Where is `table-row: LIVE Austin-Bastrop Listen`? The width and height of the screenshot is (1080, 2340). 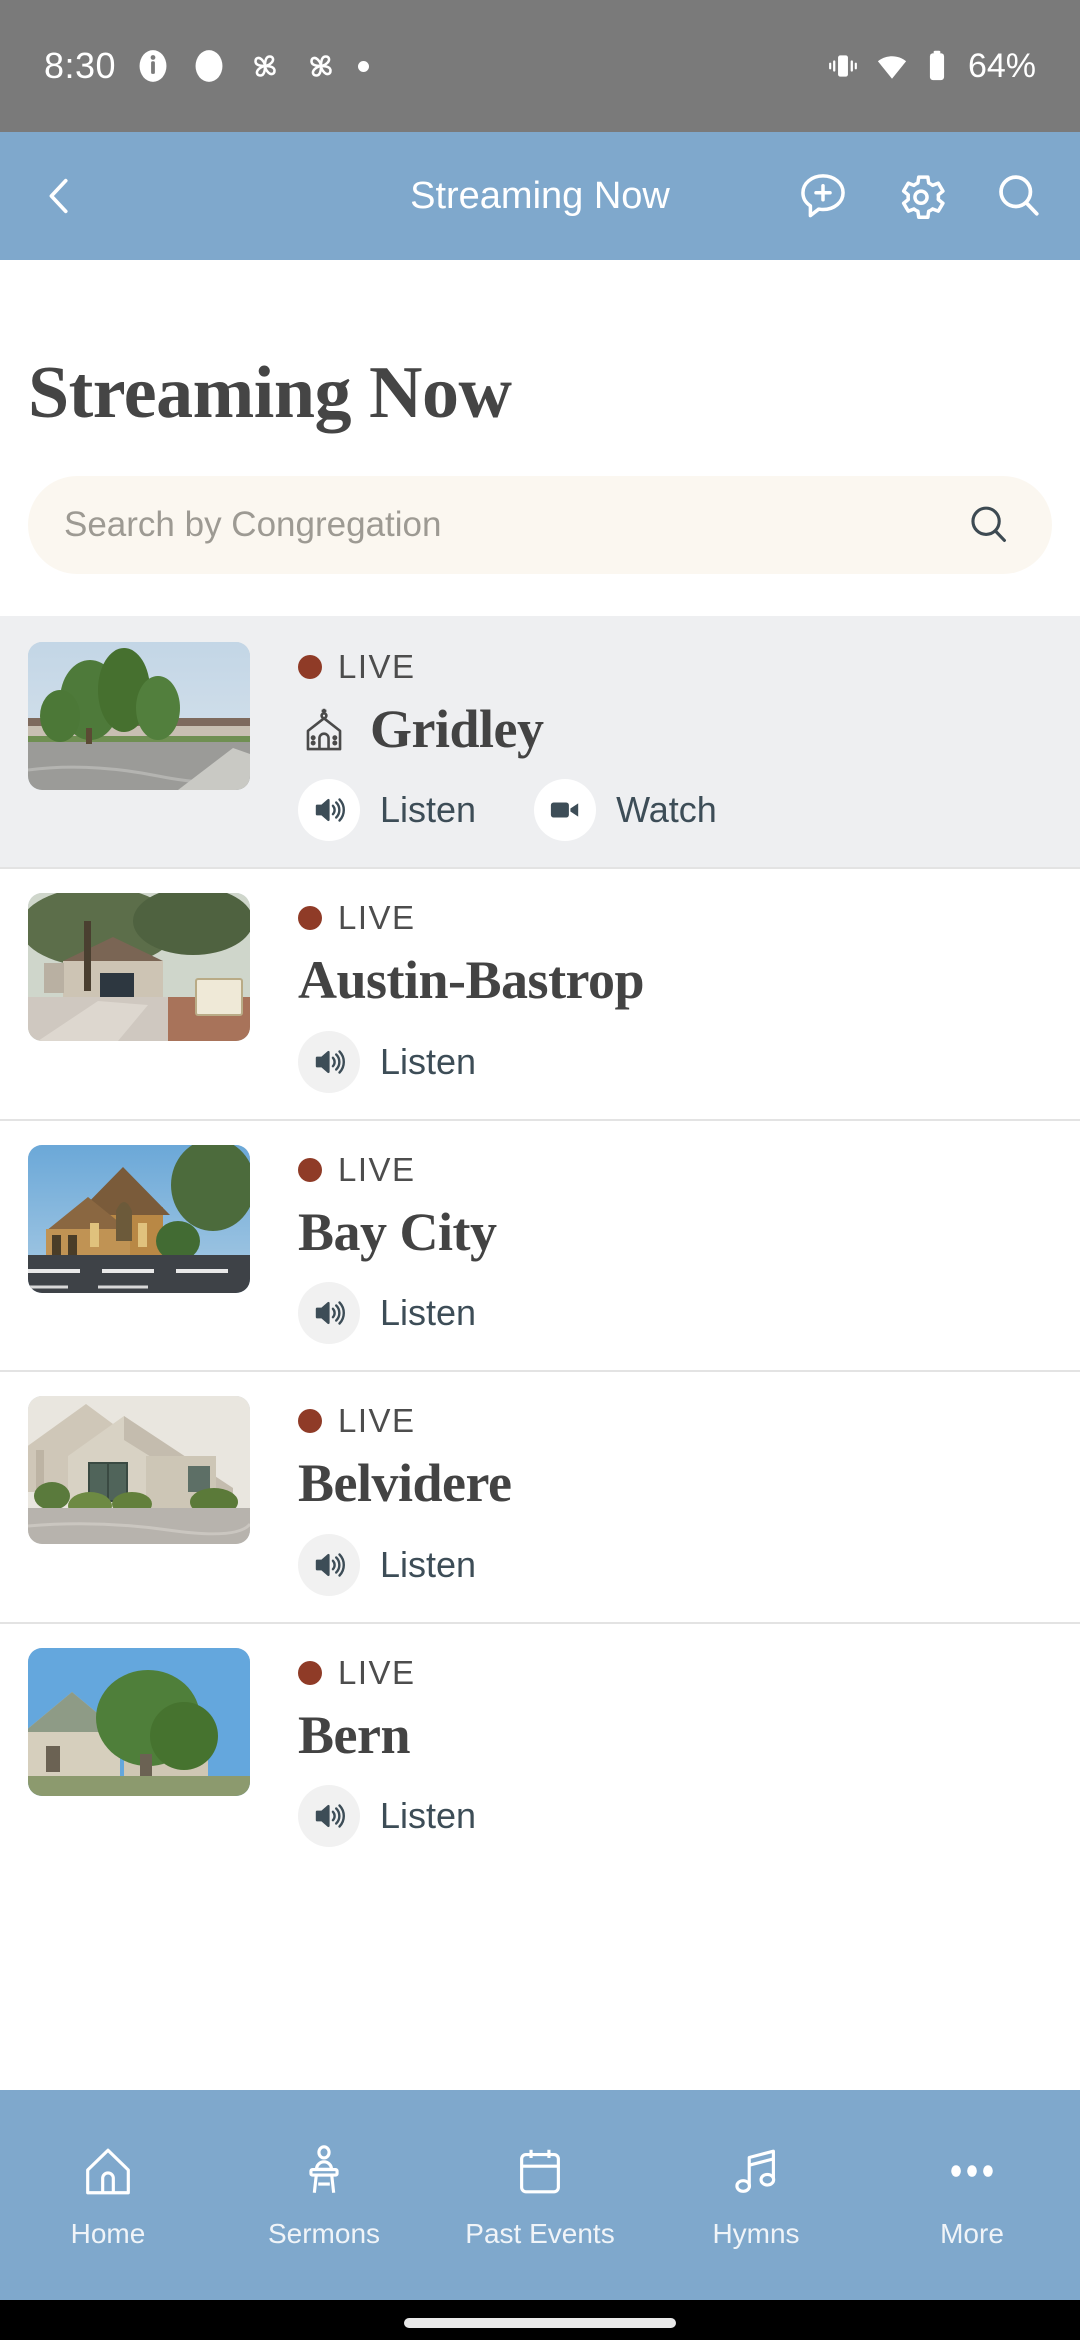 table-row: LIVE Austin-Bastrop Listen is located at coordinates (540, 993).